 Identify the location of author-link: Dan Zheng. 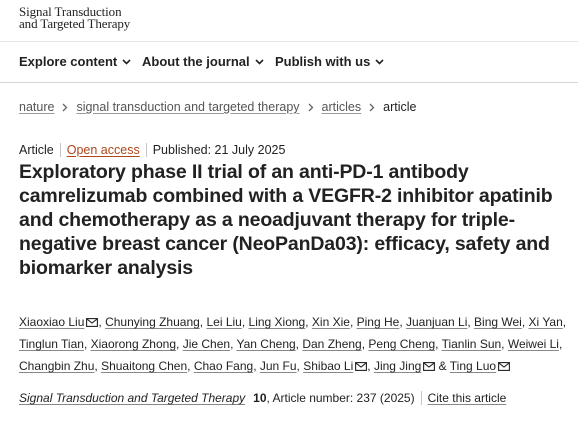
(331, 344).